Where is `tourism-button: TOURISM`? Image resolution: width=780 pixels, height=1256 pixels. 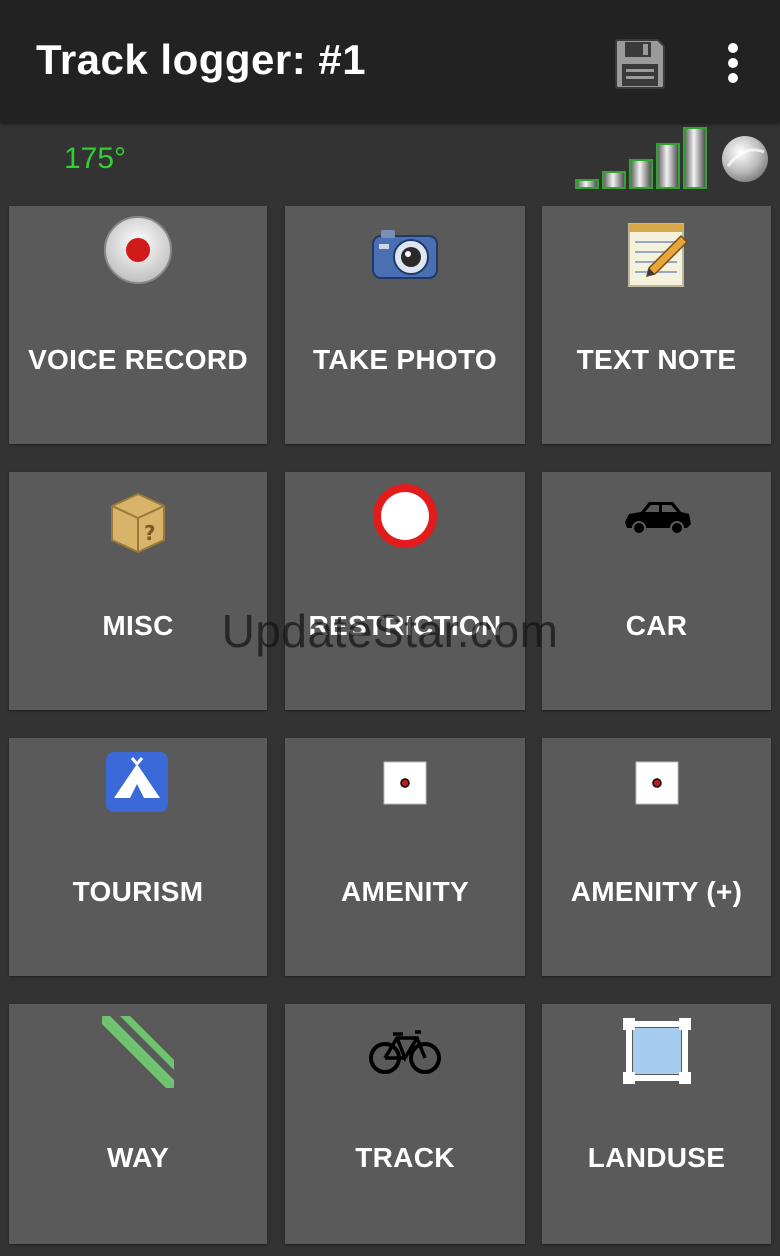
tourism-button: TOURISM is located at coordinates (138, 857).